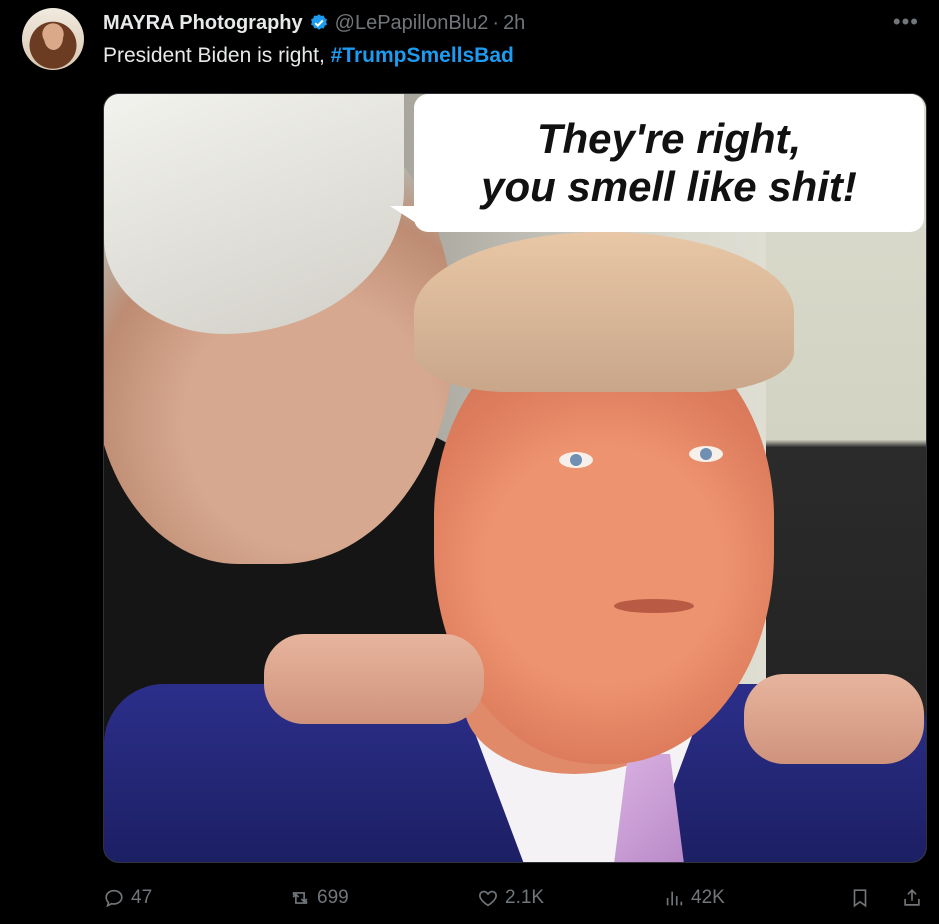 The image size is (939, 924). What do you see at coordinates (576, 460) in the screenshot?
I see `image-eye-left` at bounding box center [576, 460].